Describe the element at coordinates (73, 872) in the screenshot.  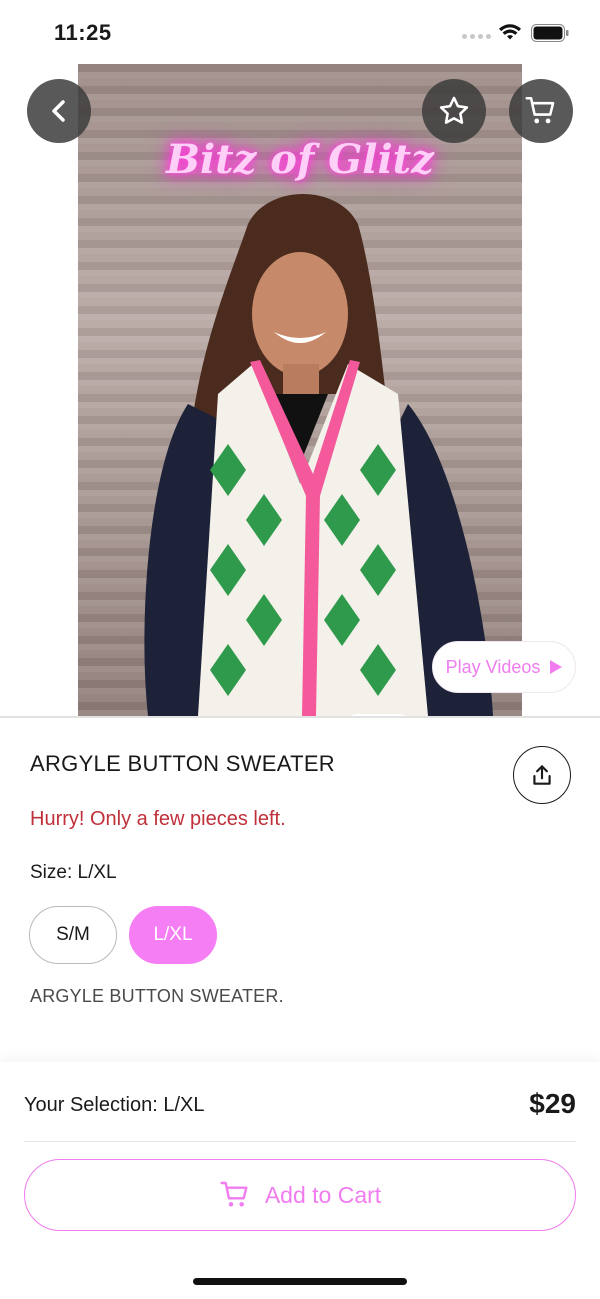
I see `size-label: Size: L/XL` at that location.